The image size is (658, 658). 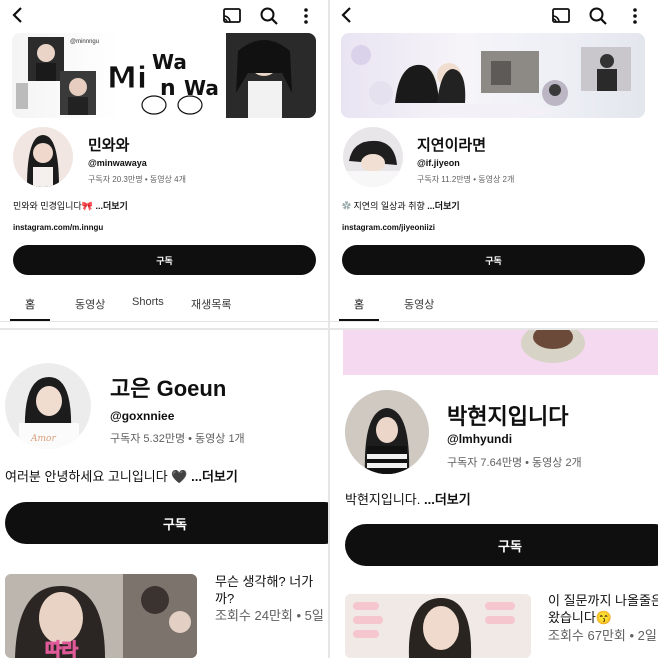 I want to click on channel-stats: 구독자 5.32만명 • 동영상 1개, so click(x=177, y=439).